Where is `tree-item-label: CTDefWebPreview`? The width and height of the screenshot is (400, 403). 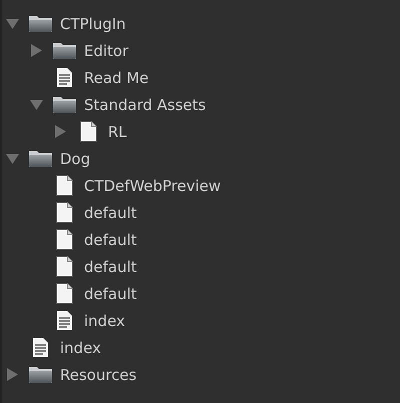
tree-item-label: CTDefWebPreview is located at coordinates (152, 185).